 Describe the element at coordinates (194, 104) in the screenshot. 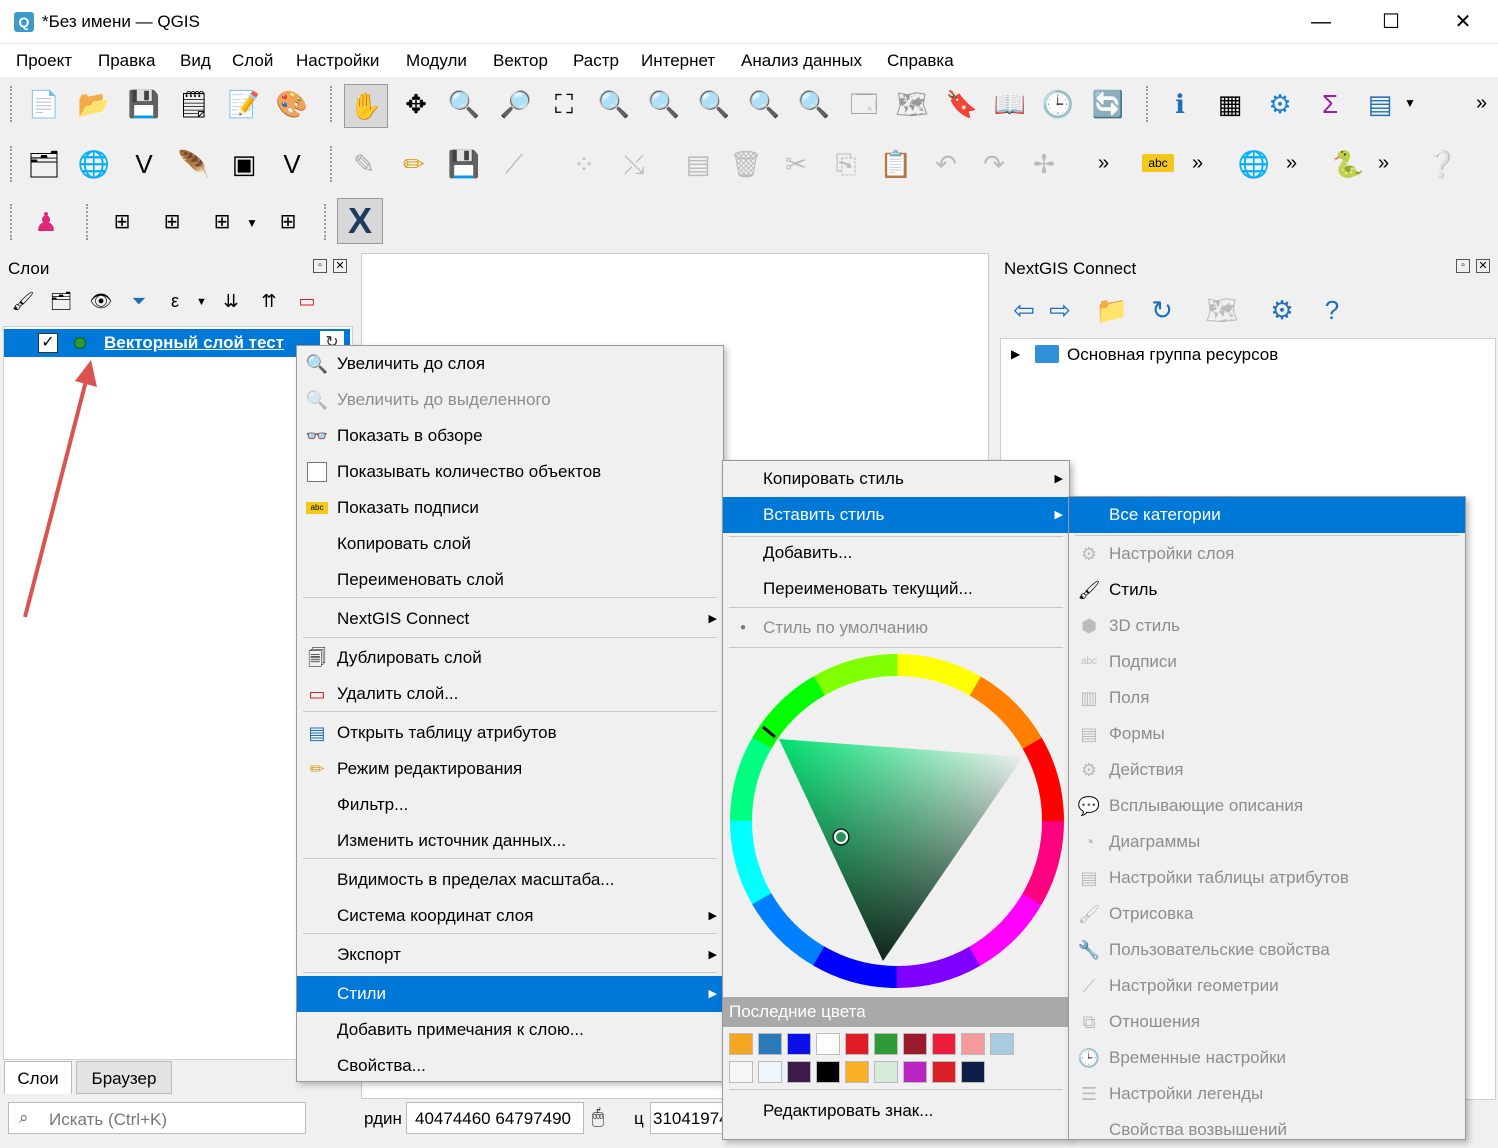

I see `new-print-layout-icon: 🗒` at that location.